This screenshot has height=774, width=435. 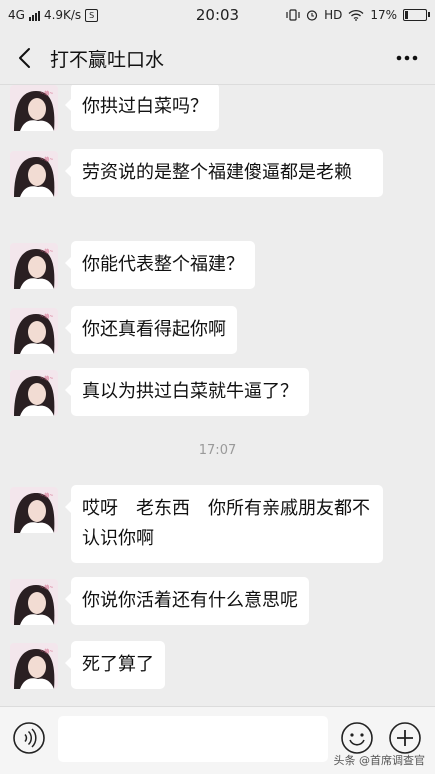 What do you see at coordinates (293, 15) in the screenshot?
I see `vibrate-icon` at bounding box center [293, 15].